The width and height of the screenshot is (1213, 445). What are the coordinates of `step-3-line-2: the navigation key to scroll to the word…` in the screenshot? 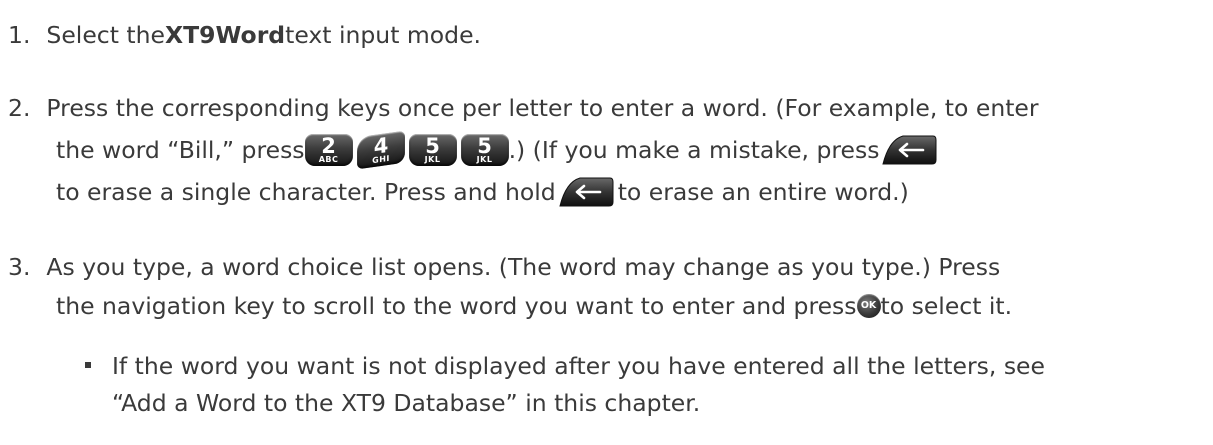 It's located at (534, 306).